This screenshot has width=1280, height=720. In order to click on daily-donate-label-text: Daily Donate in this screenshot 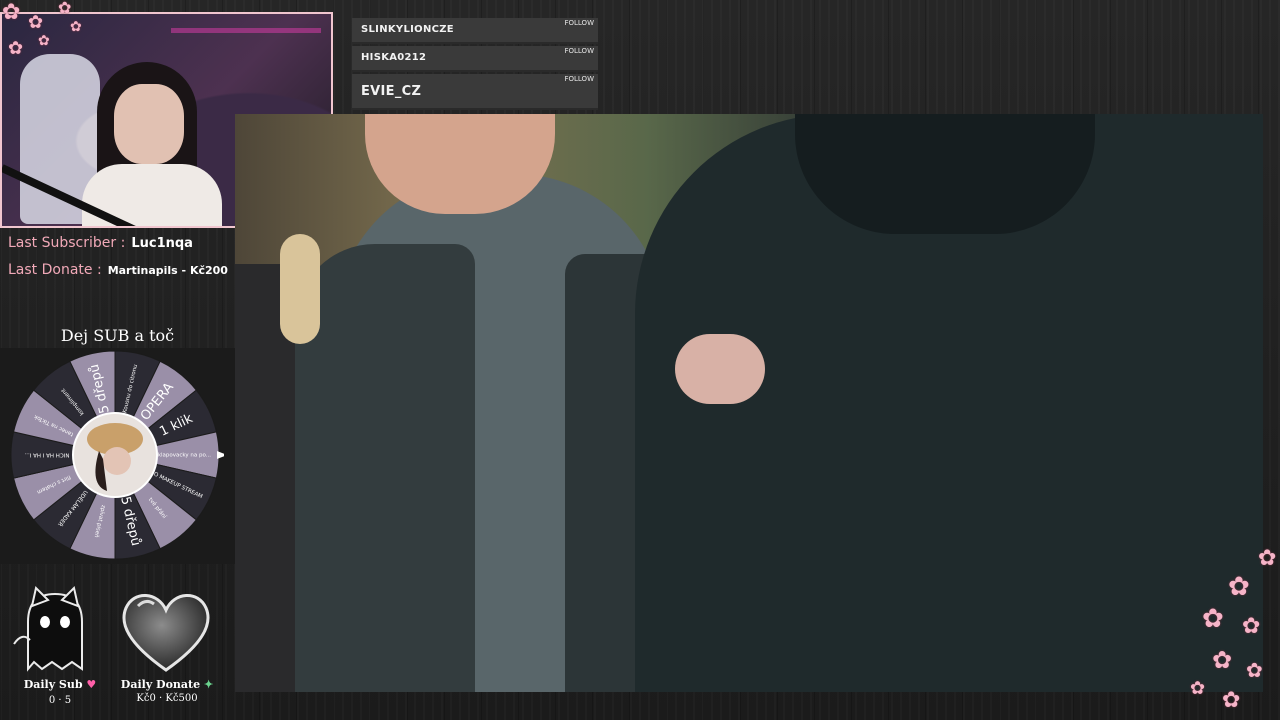, I will do `click(160, 684)`.